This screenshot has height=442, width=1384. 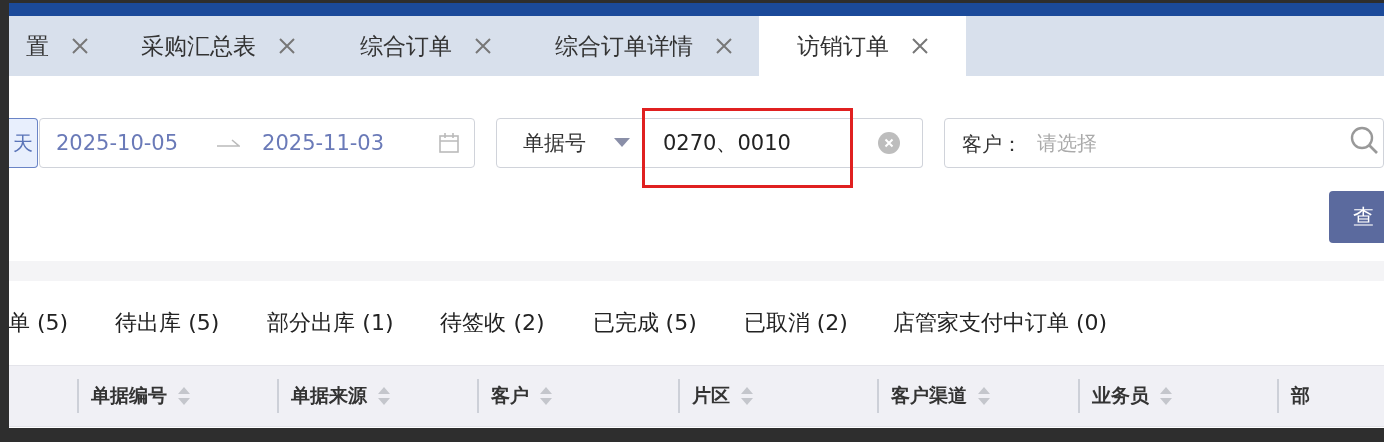 I want to click on tab: 访销订单, so click(x=862, y=46).